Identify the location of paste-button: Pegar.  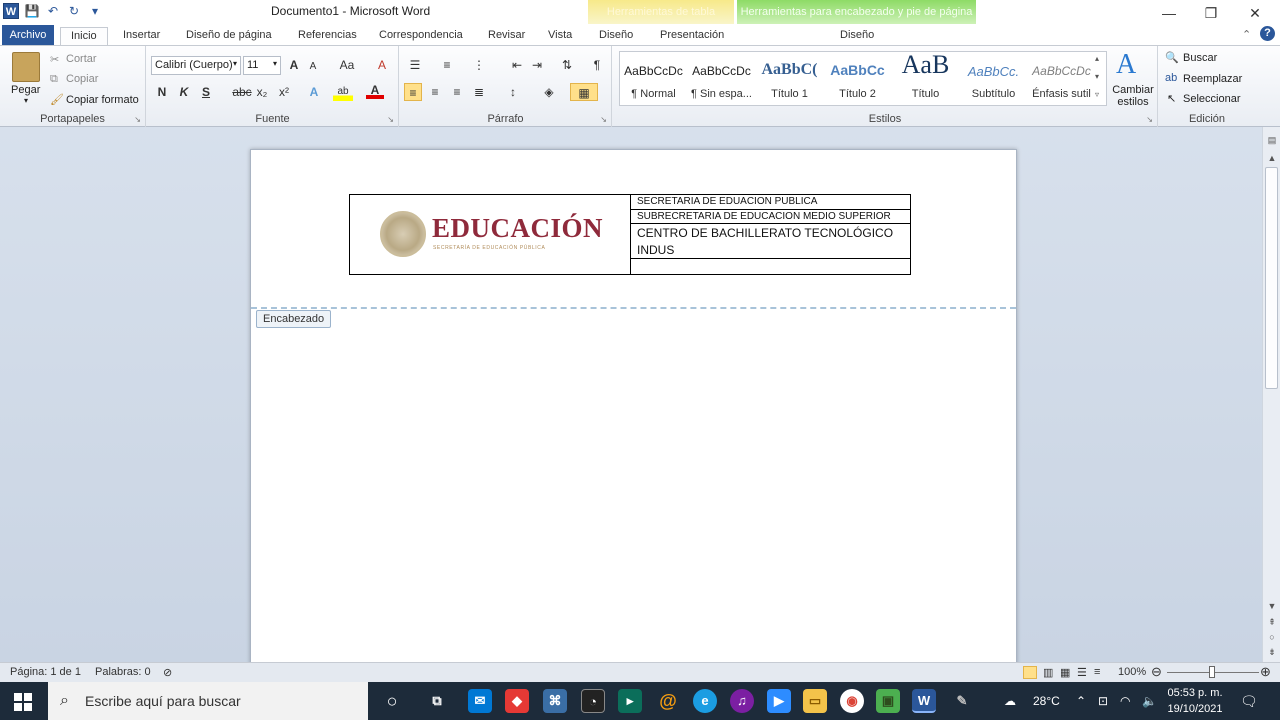
(25, 90).